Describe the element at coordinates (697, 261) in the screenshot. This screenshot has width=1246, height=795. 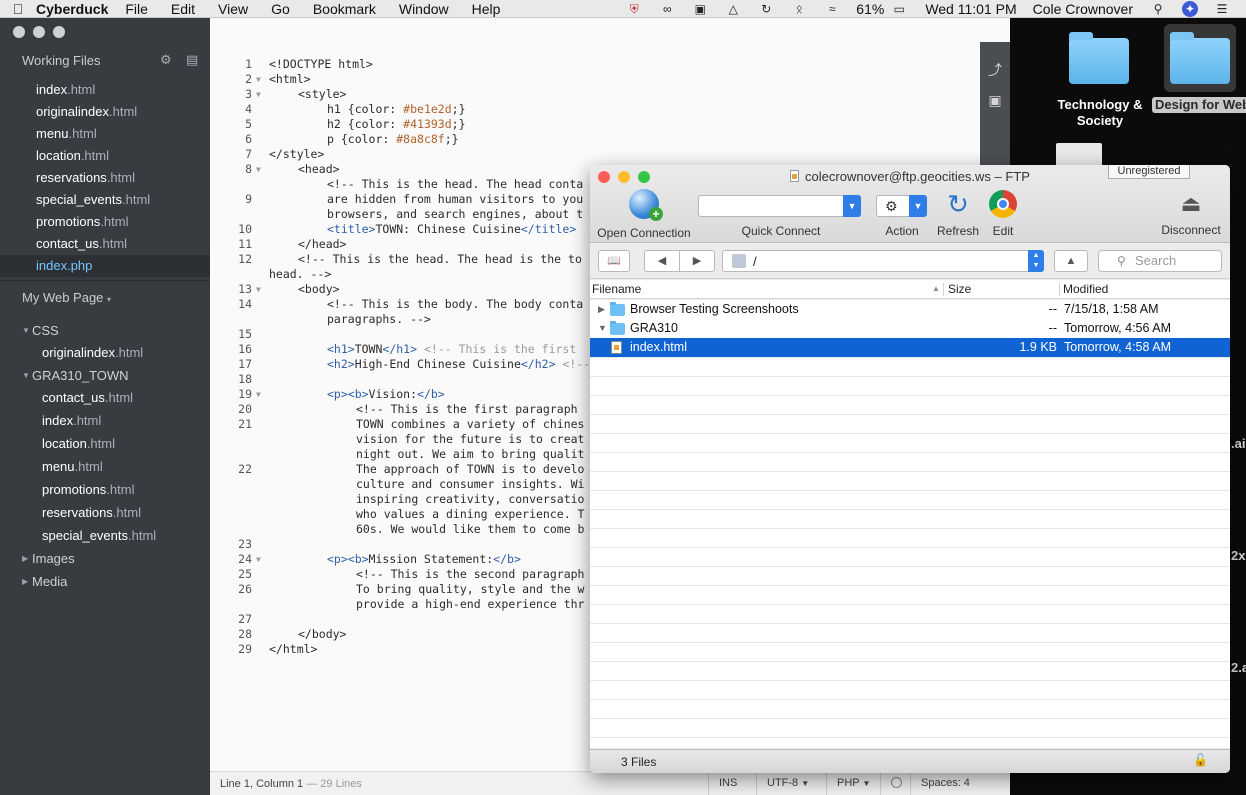
I see `forward-button: ▶` at that location.